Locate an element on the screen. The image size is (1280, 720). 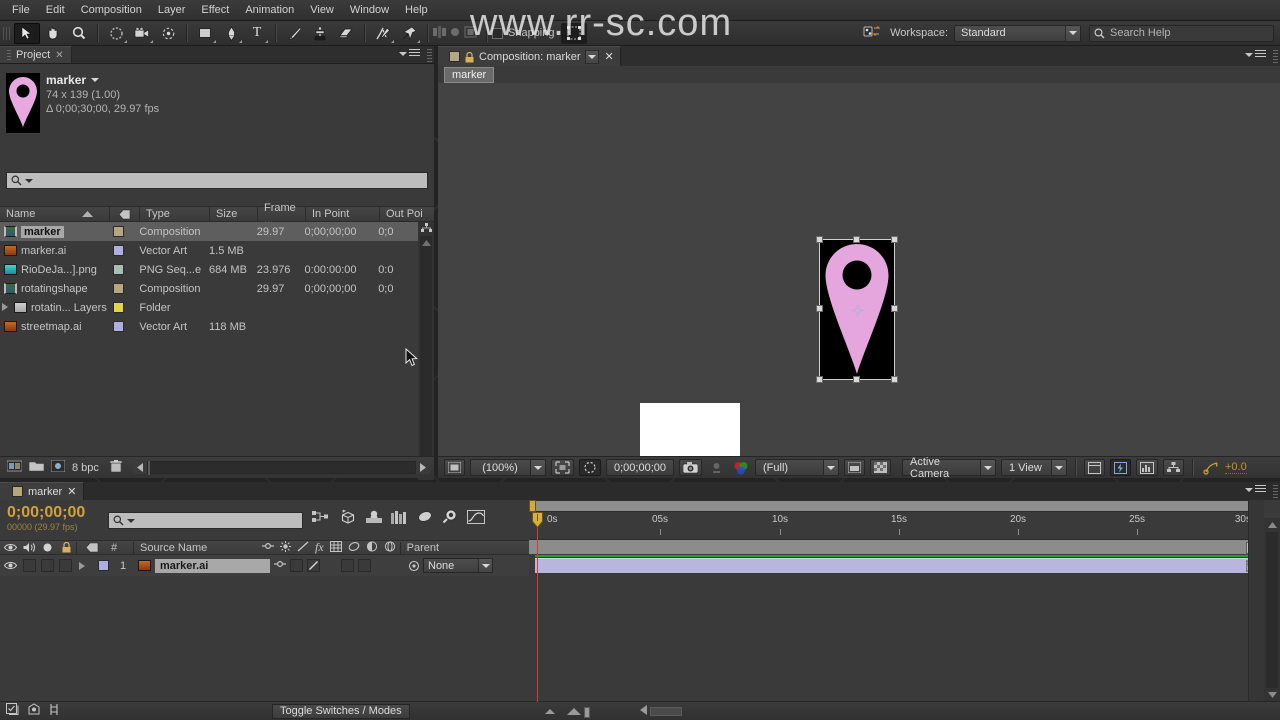
tab-composition-marker: Composition: marker ✕ is located at coordinates (529, 56).